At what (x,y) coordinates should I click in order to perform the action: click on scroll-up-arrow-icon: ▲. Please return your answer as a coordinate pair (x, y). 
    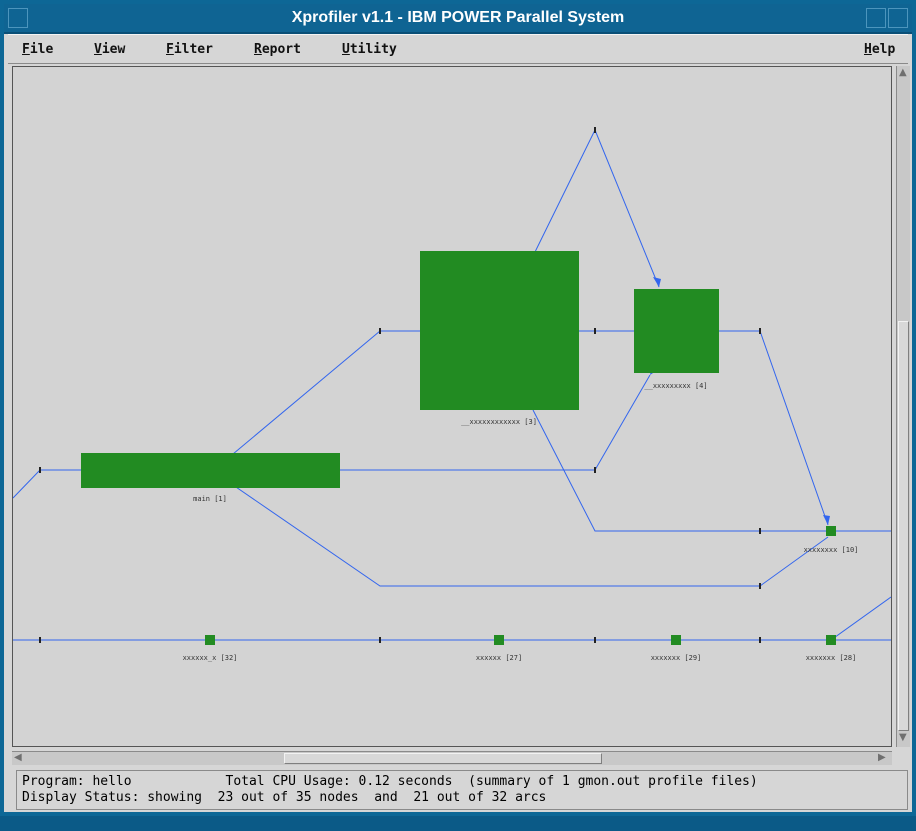
    Looking at the image, I should click on (903, 73).